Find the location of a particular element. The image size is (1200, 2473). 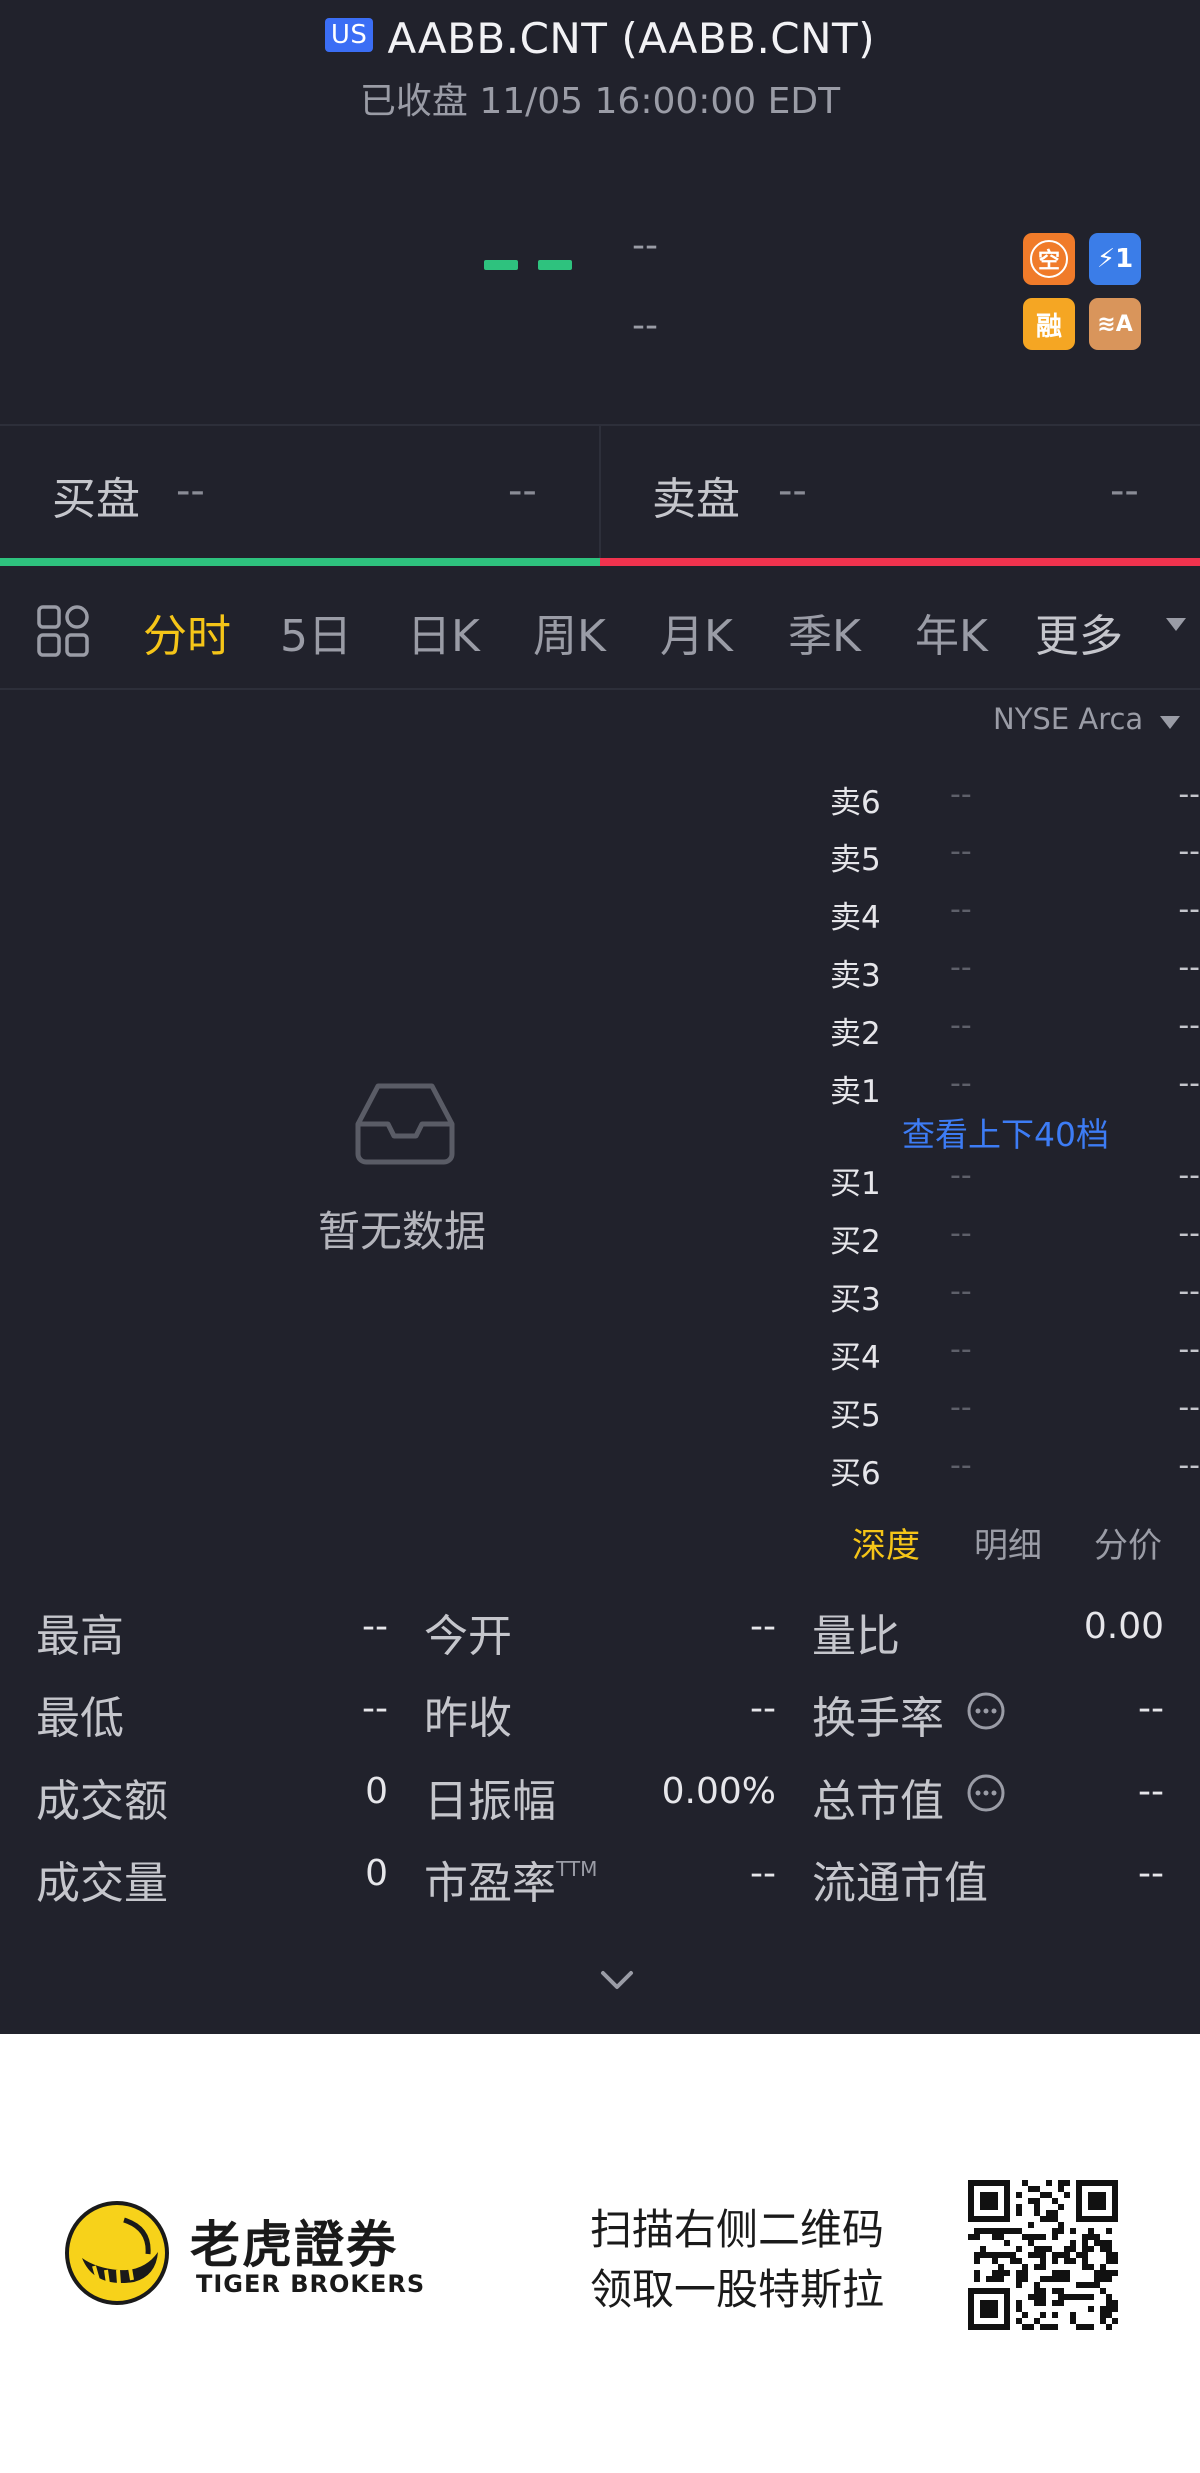

tiger-logo is located at coordinates (117, 2253).